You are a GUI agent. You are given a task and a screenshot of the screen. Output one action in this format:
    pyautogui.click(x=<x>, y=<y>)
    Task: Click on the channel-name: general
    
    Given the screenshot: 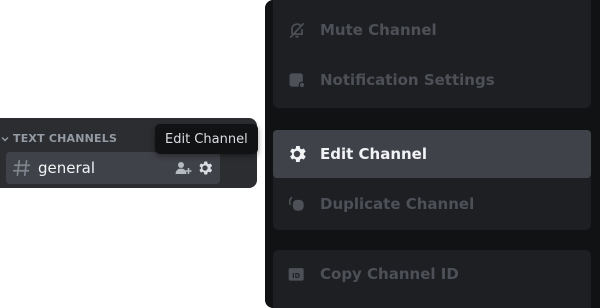 What is the action you would take?
    pyautogui.click(x=67, y=168)
    